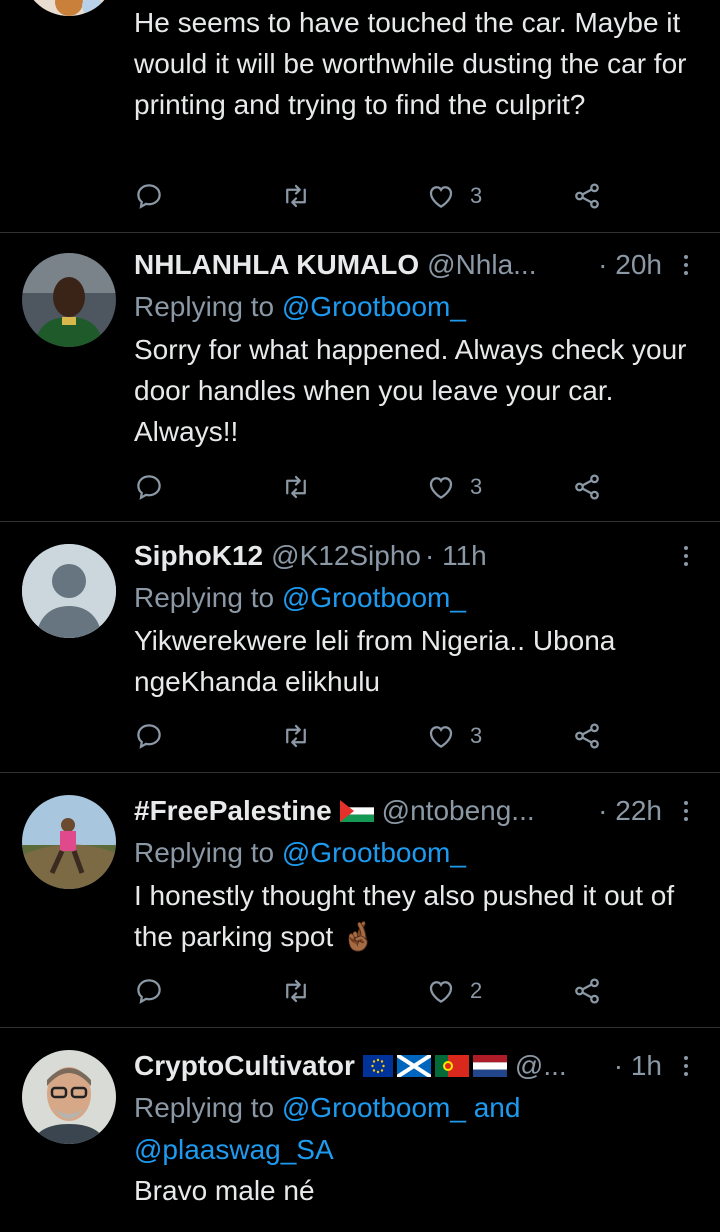 Image resolution: width=720 pixels, height=1232 pixels. I want to click on timestamp: · 11h, so click(456, 556).